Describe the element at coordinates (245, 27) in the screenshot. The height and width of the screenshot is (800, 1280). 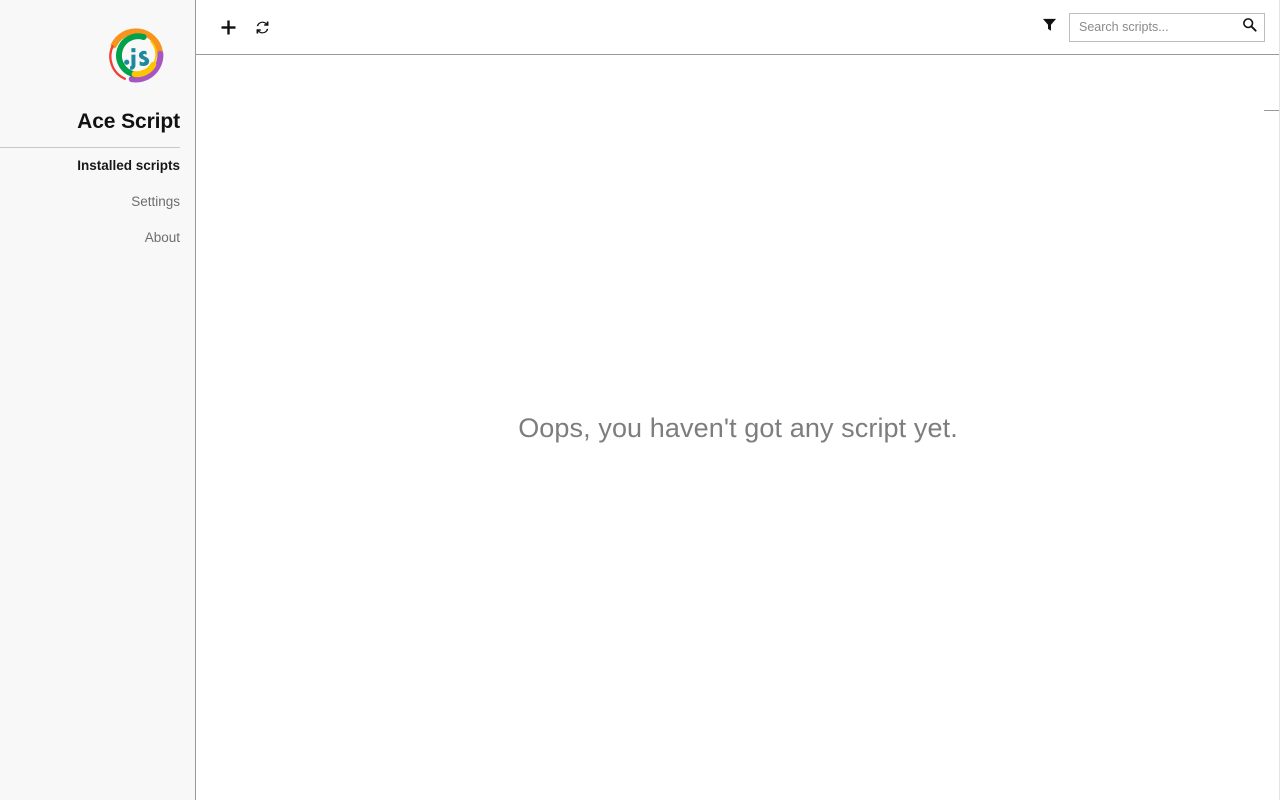
I see `toolbar-left-group` at that location.